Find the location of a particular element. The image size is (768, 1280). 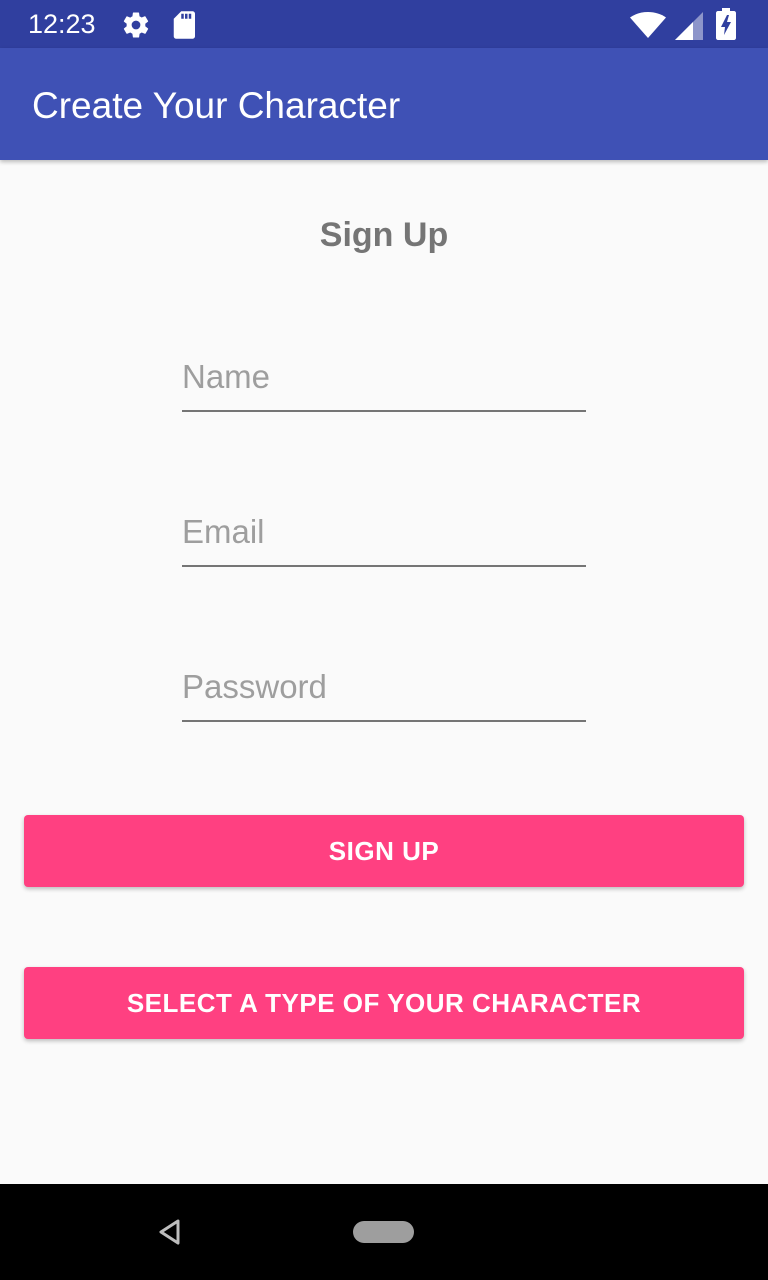

home-pill-icon is located at coordinates (383, 1232).